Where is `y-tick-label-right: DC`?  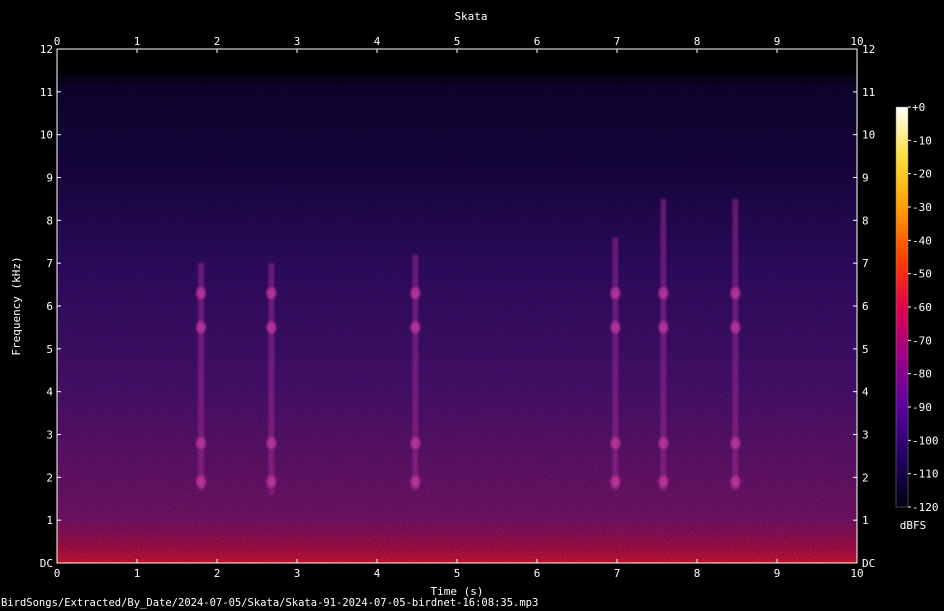
y-tick-label-right: DC is located at coordinates (868, 563).